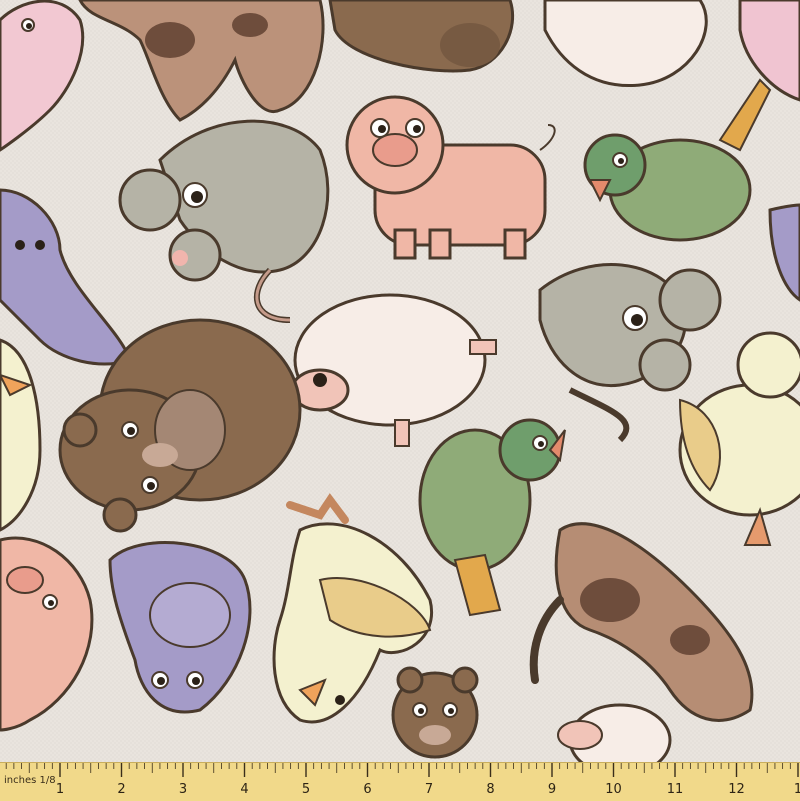 Image resolution: width=800 pixels, height=801 pixels. Describe the element at coordinates (121, 789) in the screenshot. I see `ruler-tick-label: 2` at that location.